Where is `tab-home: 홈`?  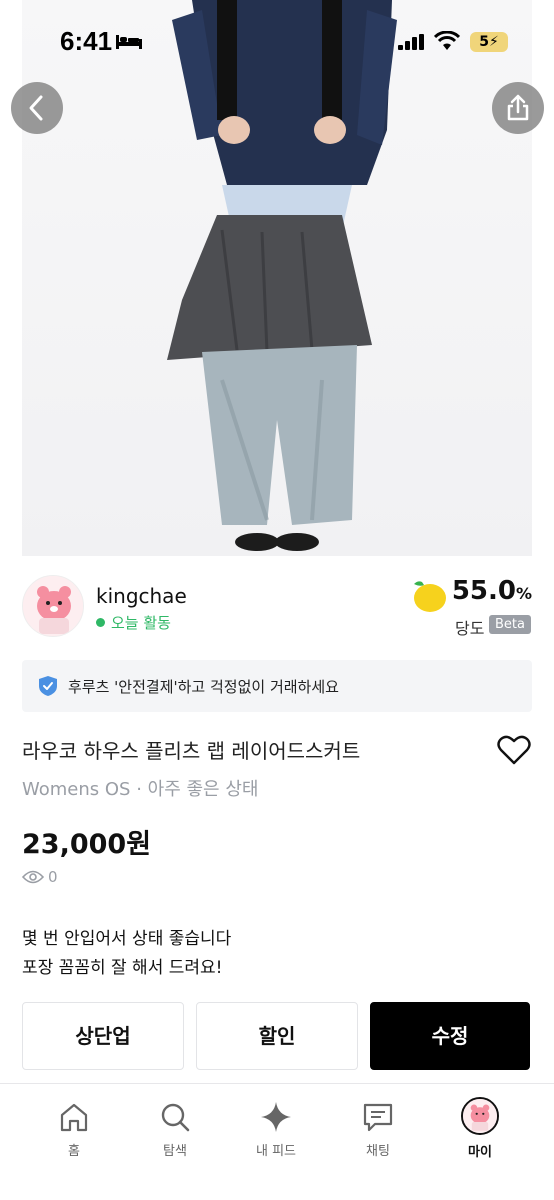 tab-home: 홈 is located at coordinates (74, 1129).